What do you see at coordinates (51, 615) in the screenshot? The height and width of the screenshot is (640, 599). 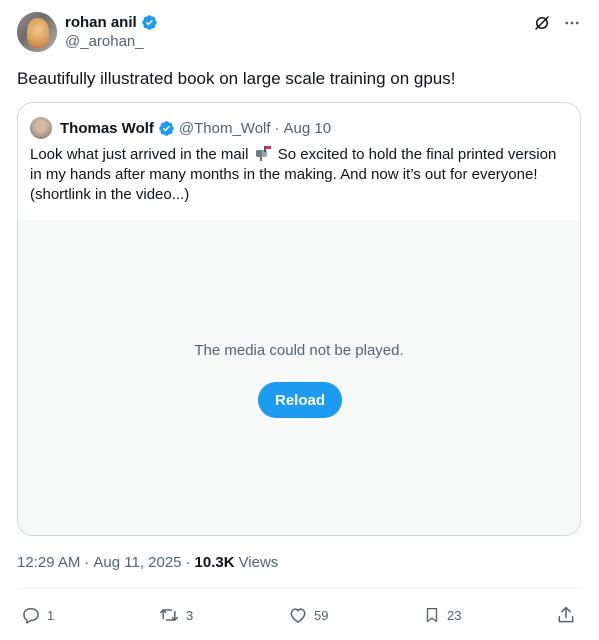 I see `reply-count: 1` at bounding box center [51, 615].